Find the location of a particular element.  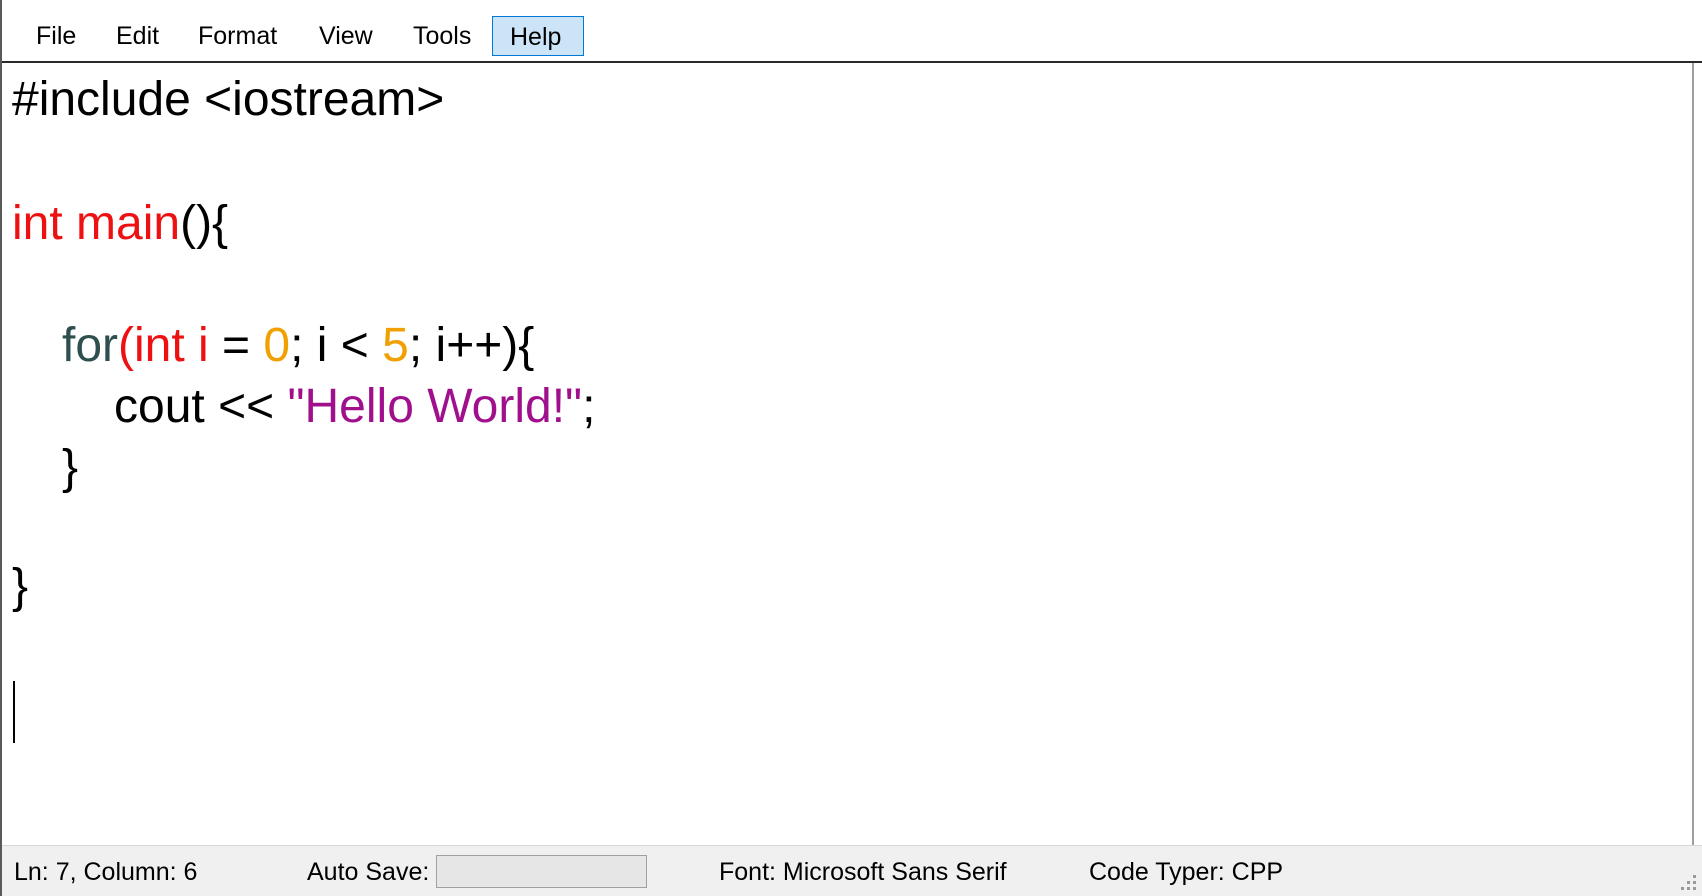

code-line-6: cout << "Hello World!"; is located at coordinates (354, 407).